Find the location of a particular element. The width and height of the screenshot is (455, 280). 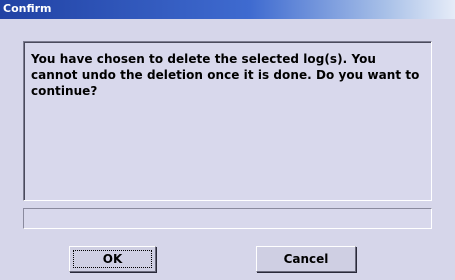

ok-button-label: OK is located at coordinates (112, 259).